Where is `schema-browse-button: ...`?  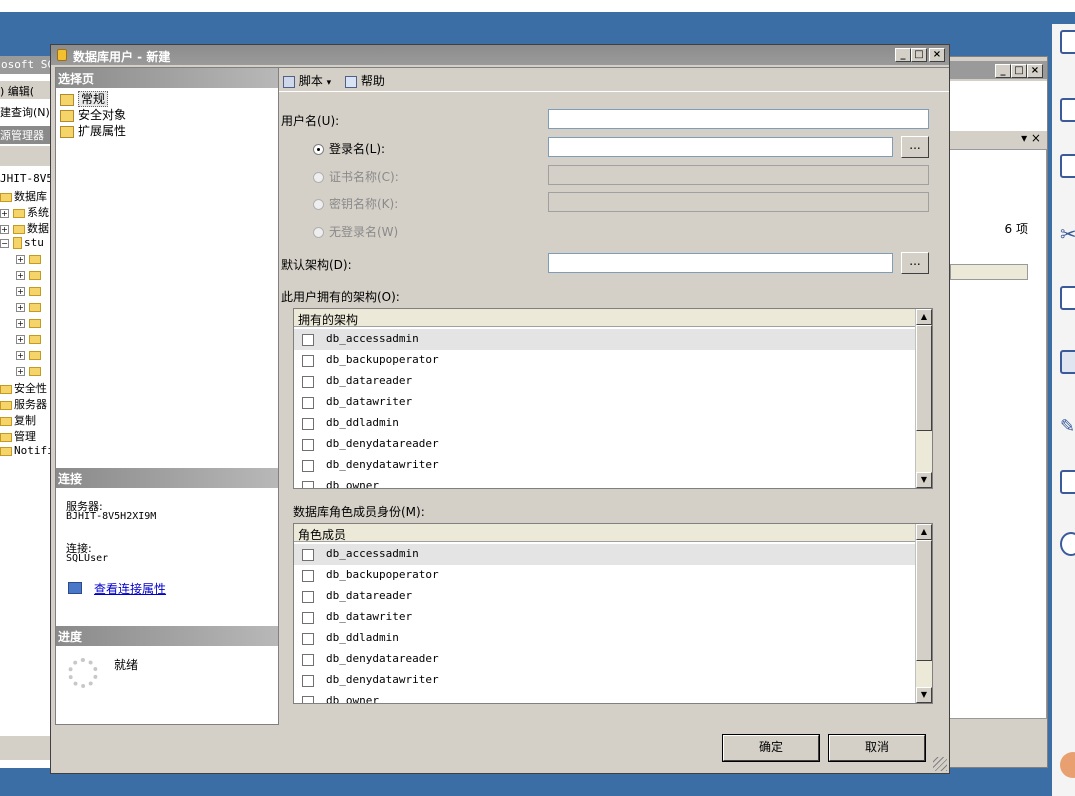
schema-browse-button: ... is located at coordinates (915, 263).